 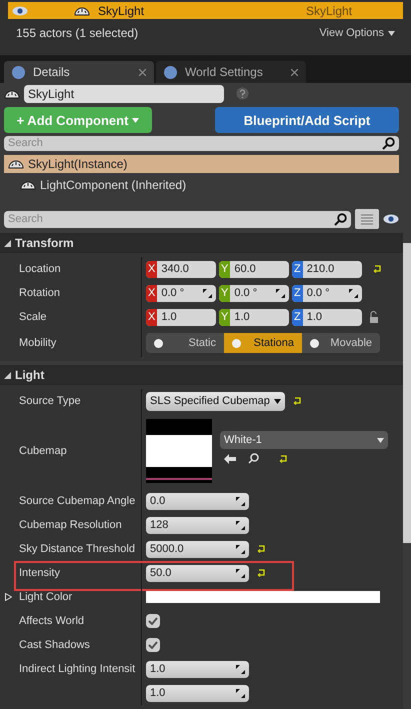 I want to click on number-field: 5000.0, so click(x=197, y=549).